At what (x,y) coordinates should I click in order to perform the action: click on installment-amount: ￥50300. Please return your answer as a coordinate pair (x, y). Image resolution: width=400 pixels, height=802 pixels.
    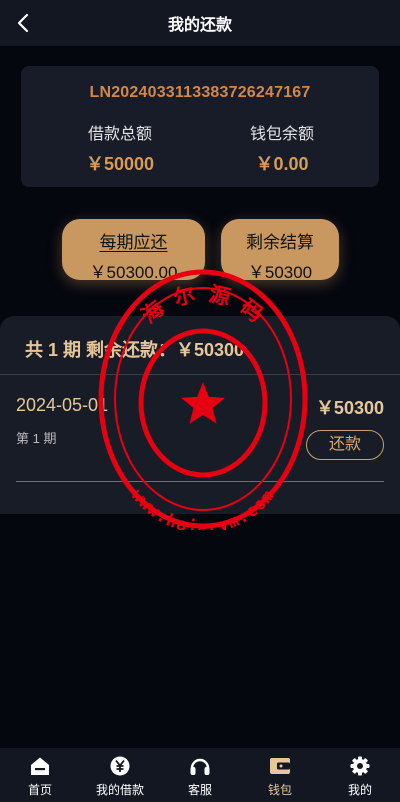
    Looking at the image, I should click on (349, 408).